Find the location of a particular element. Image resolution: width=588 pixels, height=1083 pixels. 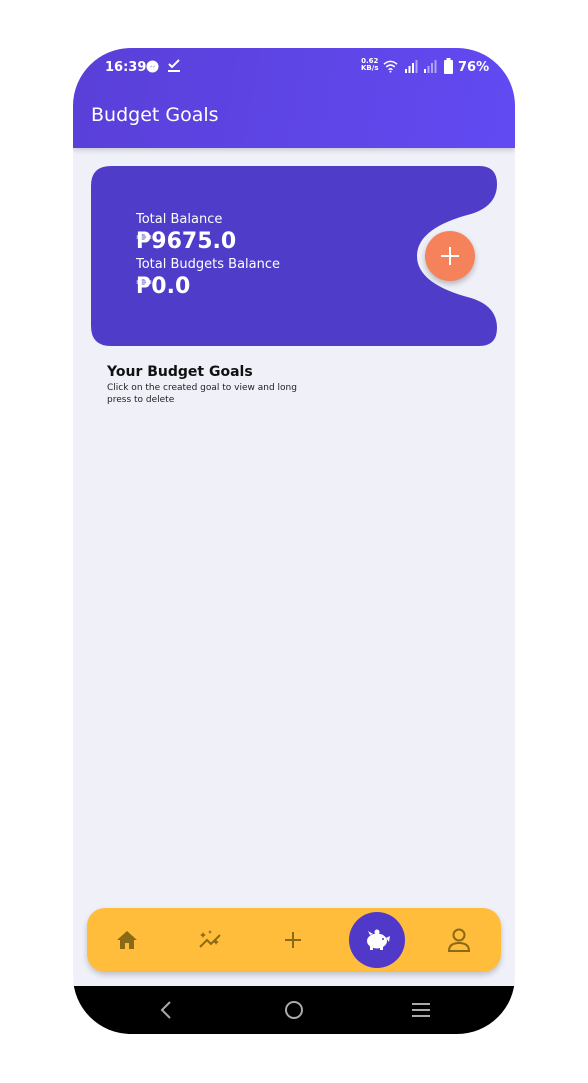

network-speed: 0.62 KB/s is located at coordinates (370, 64).